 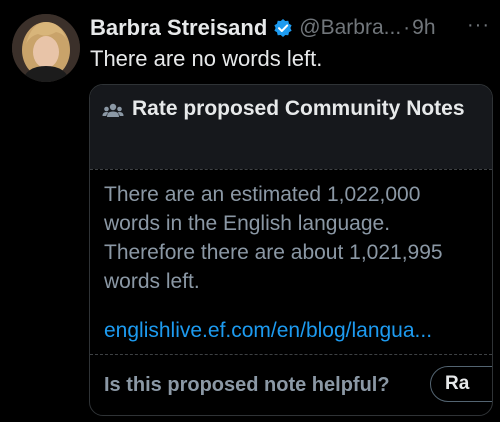 What do you see at coordinates (461, 384) in the screenshot?
I see `rate-button: Ra` at bounding box center [461, 384].